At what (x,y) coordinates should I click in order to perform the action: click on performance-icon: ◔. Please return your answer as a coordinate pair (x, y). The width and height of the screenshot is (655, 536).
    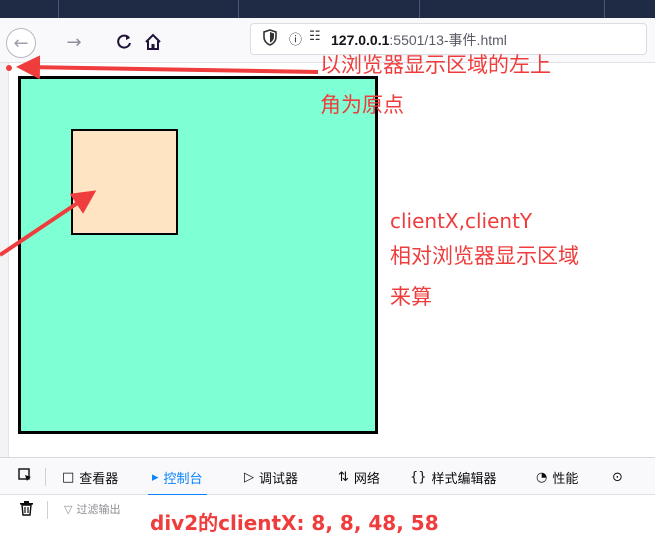
    Looking at the image, I should click on (542, 477).